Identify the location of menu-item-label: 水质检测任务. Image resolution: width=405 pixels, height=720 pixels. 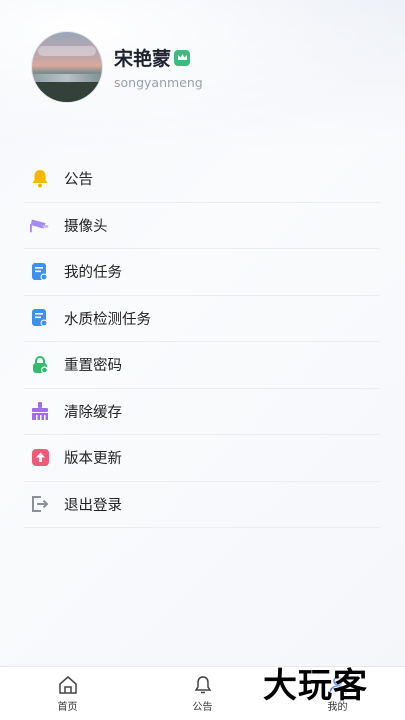
(107, 319).